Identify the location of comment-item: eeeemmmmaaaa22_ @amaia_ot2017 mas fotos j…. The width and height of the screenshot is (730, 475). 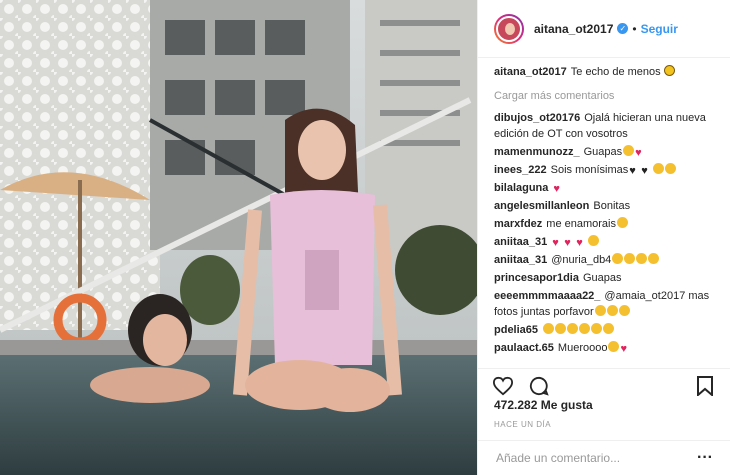
(607, 304).